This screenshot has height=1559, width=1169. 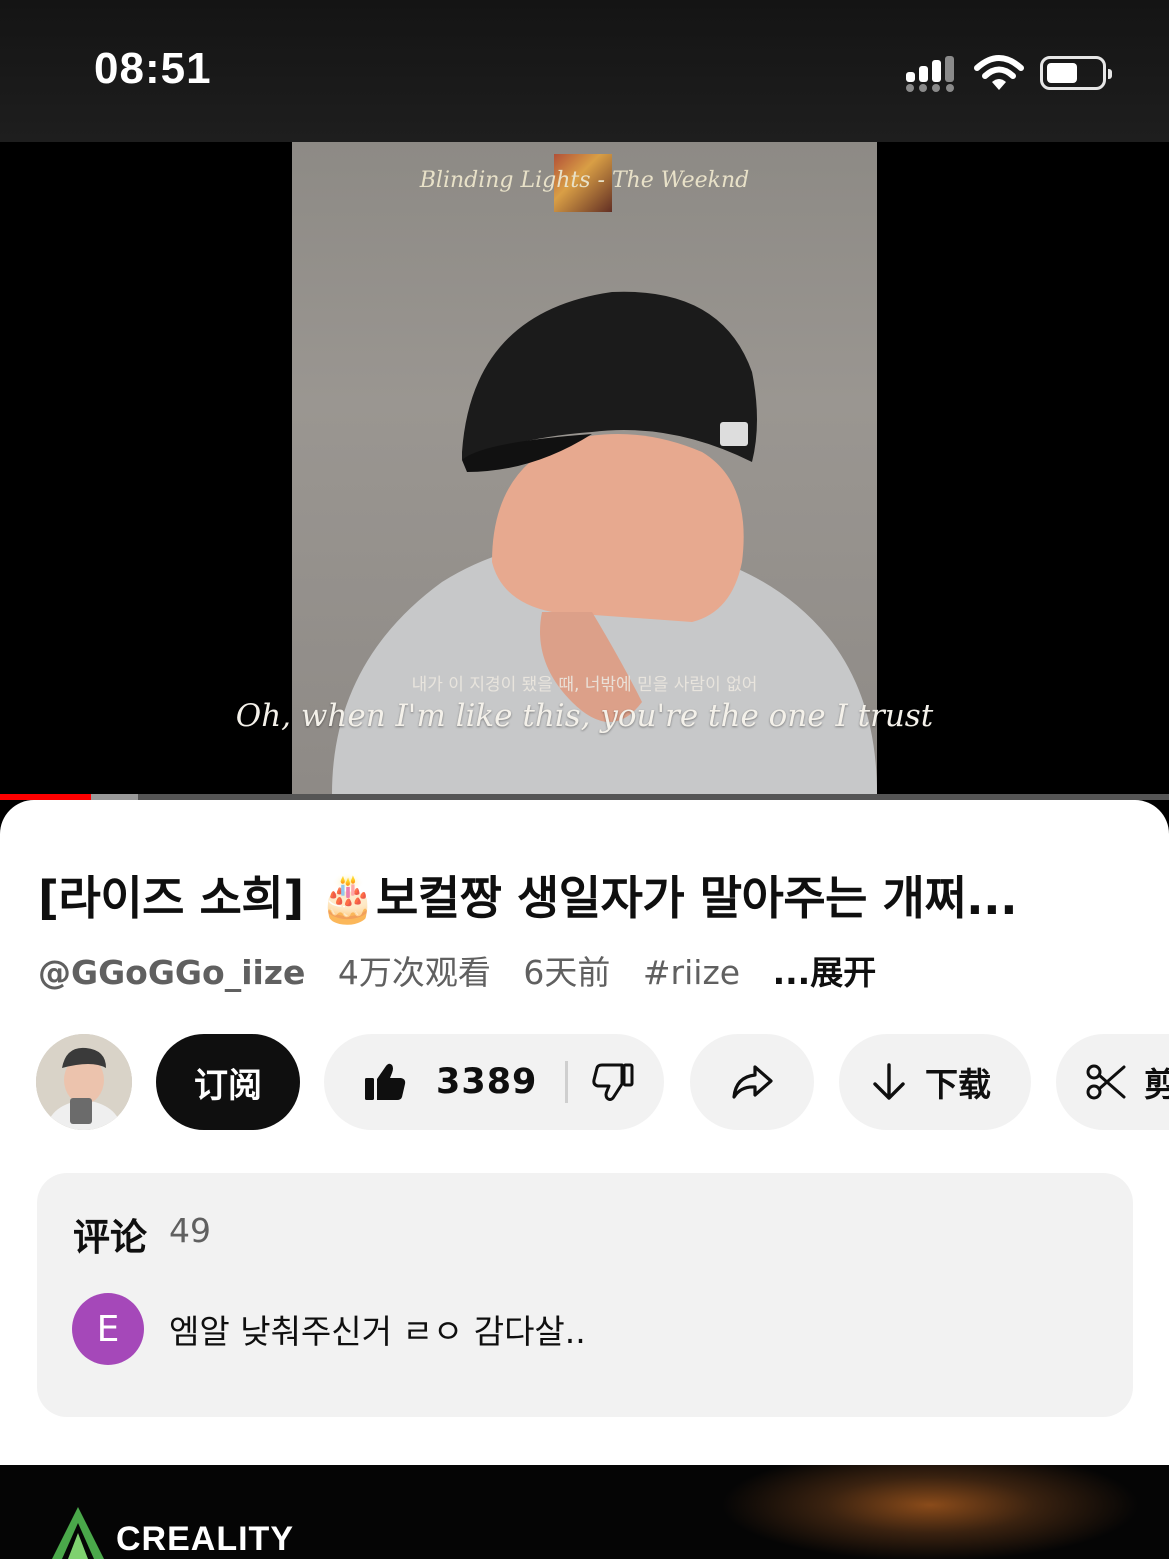 I want to click on battery-icon, so click(x=1076, y=73).